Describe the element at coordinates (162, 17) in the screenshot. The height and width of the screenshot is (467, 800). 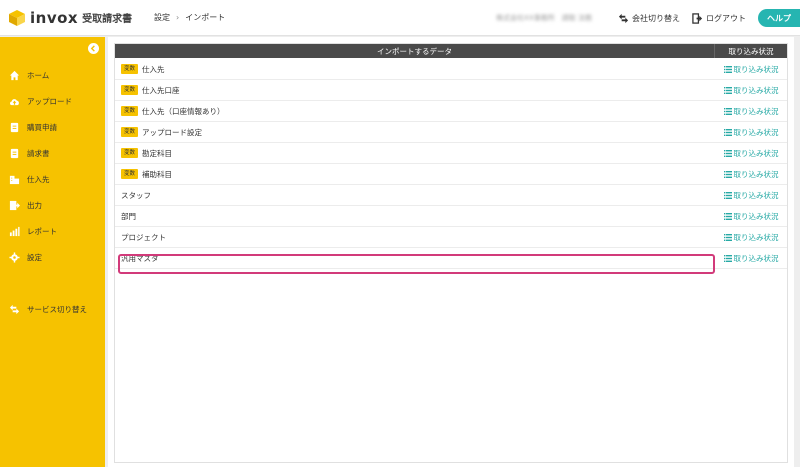
I see `breadcrumb-settings: 設定` at that location.